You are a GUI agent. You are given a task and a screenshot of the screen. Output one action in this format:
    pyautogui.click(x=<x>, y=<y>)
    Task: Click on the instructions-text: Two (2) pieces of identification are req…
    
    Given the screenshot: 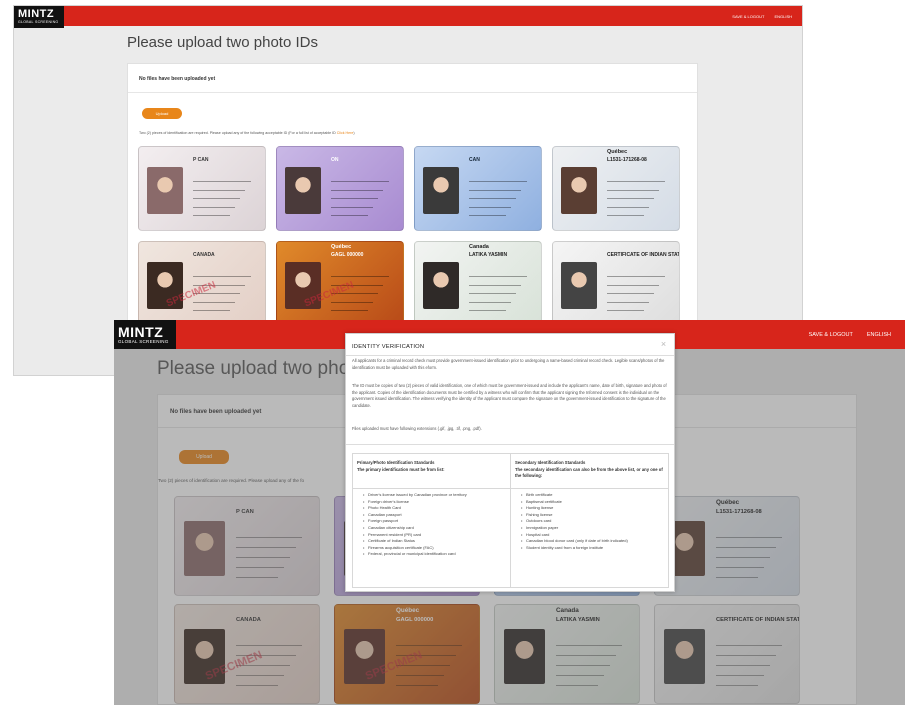 What is the action you would take?
    pyautogui.click(x=238, y=133)
    